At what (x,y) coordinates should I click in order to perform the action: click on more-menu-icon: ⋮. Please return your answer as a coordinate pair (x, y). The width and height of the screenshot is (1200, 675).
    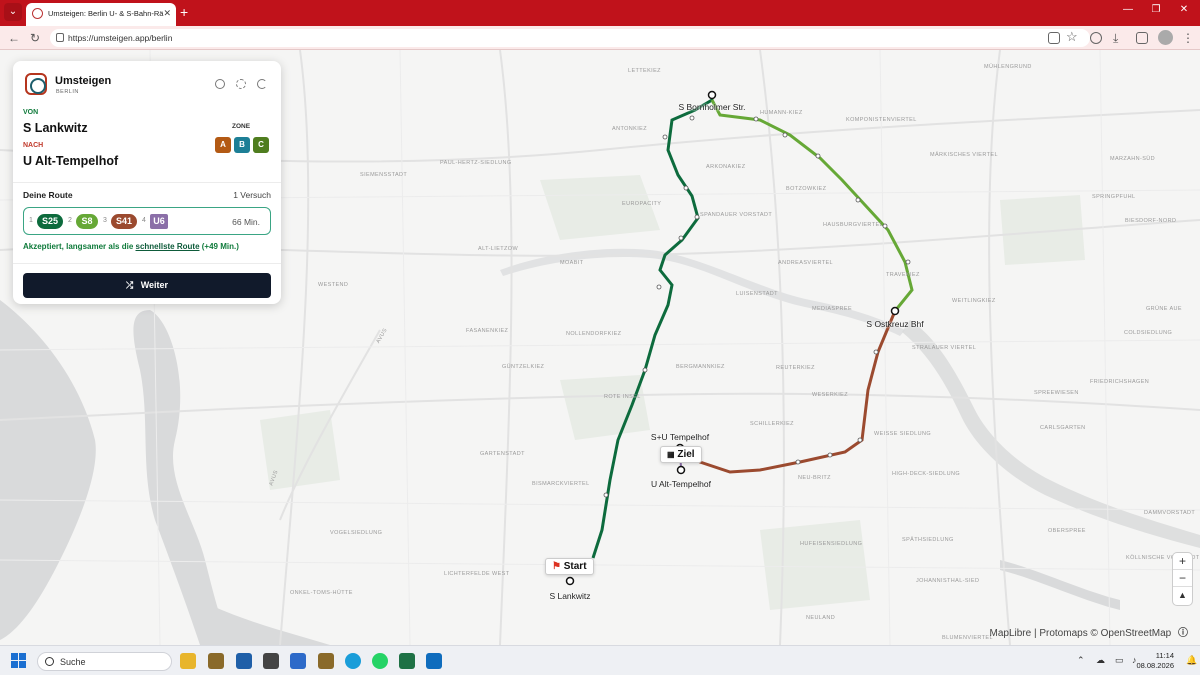
    Looking at the image, I should click on (1188, 38).